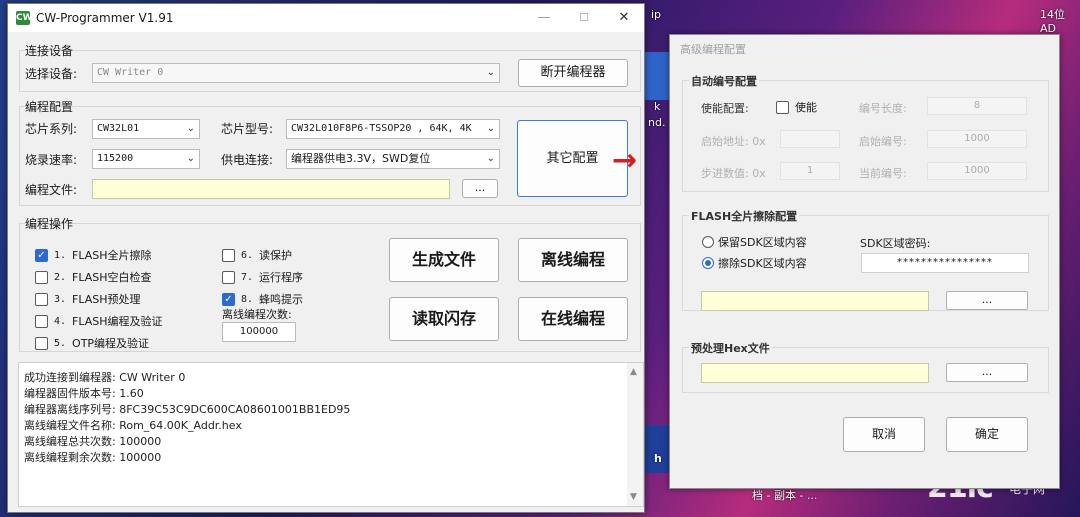 This screenshot has height=517, width=1080. I want to click on online-program-button: 在线编程, so click(573, 319).